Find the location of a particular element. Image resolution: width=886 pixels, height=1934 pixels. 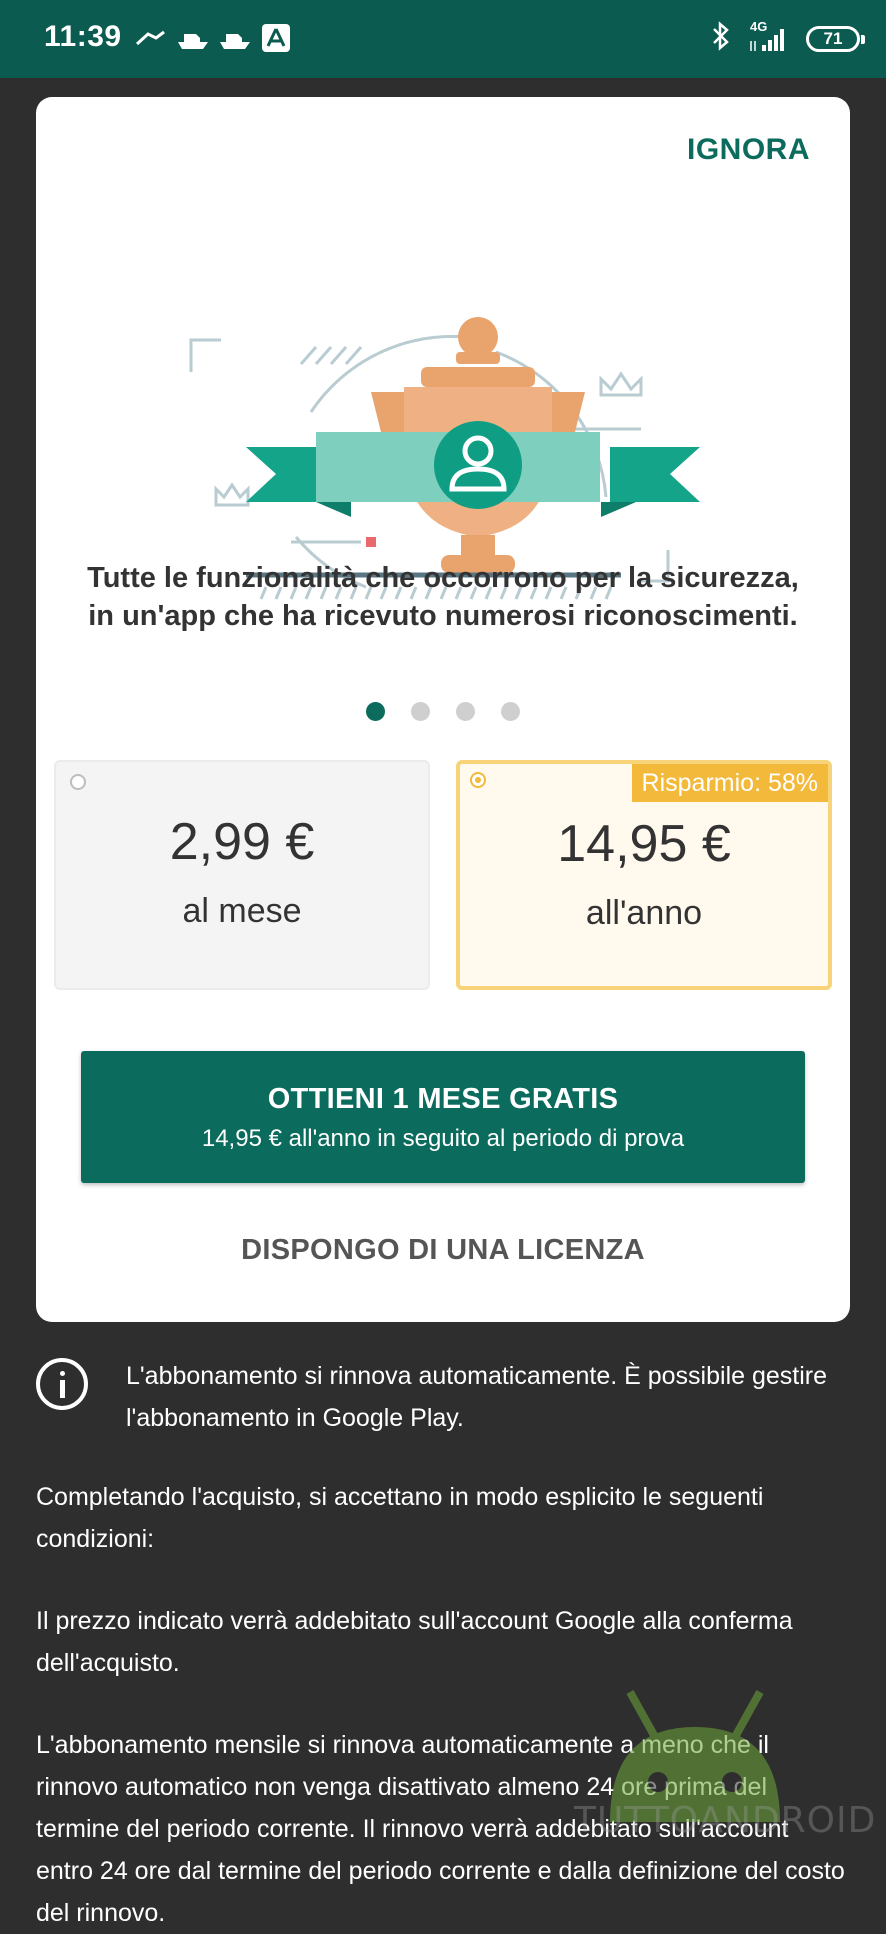

radio-selected is located at coordinates (478, 780).